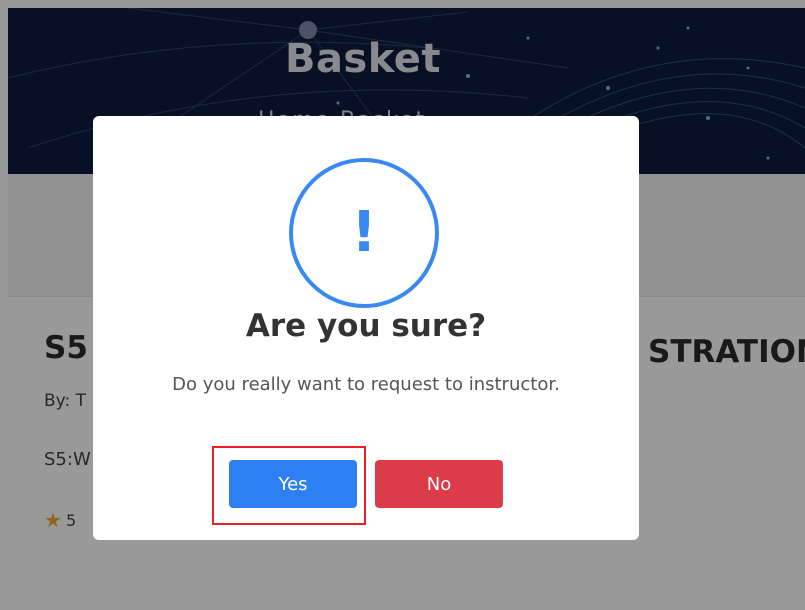 This screenshot has height=610, width=805. What do you see at coordinates (293, 484) in the screenshot?
I see `yes-button: Yes` at bounding box center [293, 484].